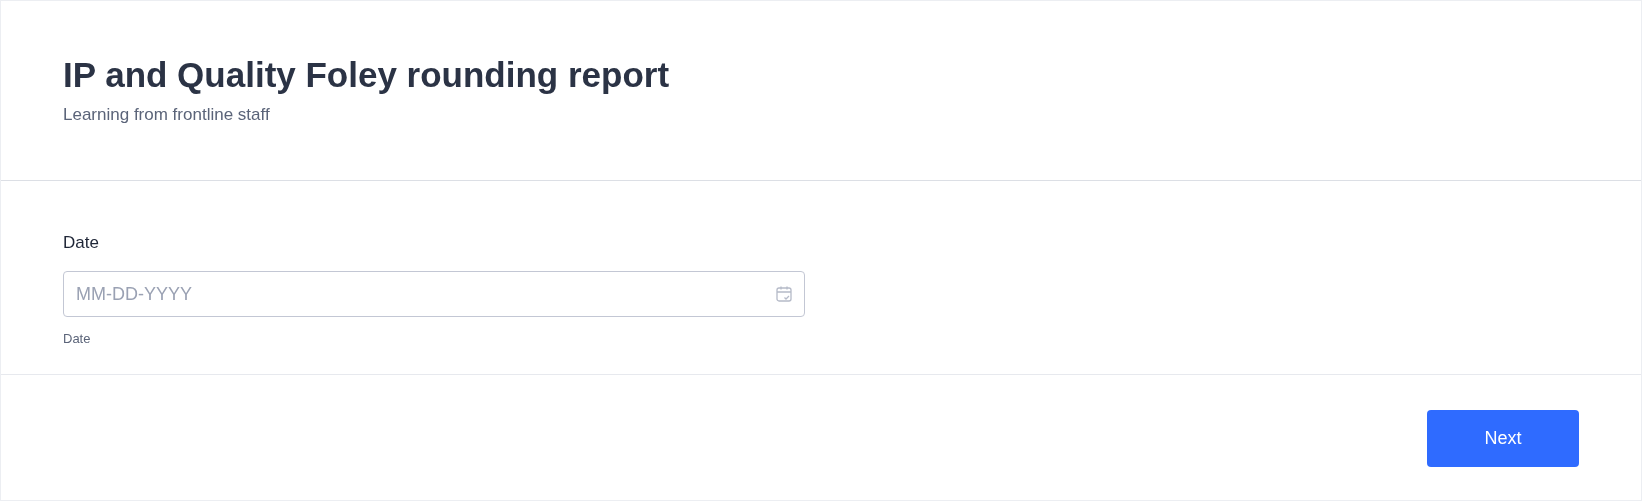 The image size is (1642, 501). Describe the element at coordinates (434, 294) in the screenshot. I see `date-input-field: MM-DD-YYYY` at that location.